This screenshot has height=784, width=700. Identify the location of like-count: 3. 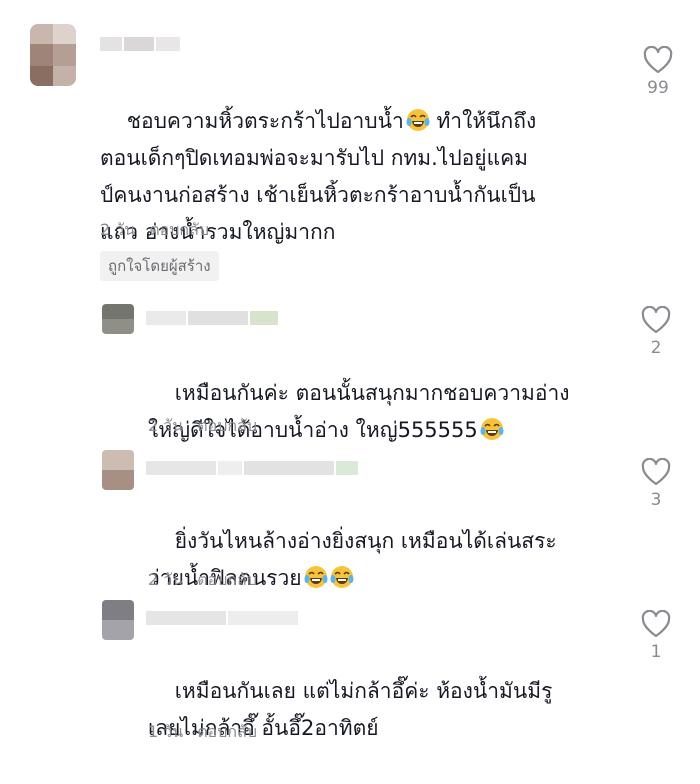
(656, 500).